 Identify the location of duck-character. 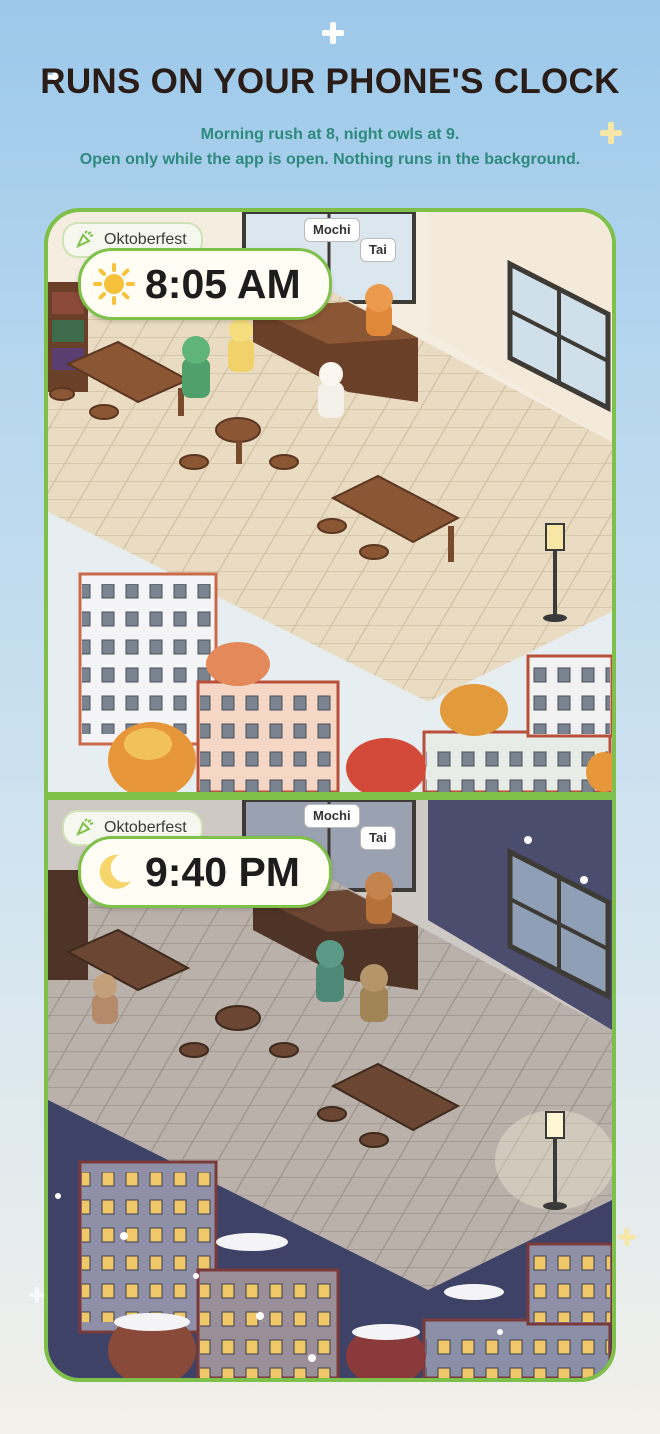
(241, 345).